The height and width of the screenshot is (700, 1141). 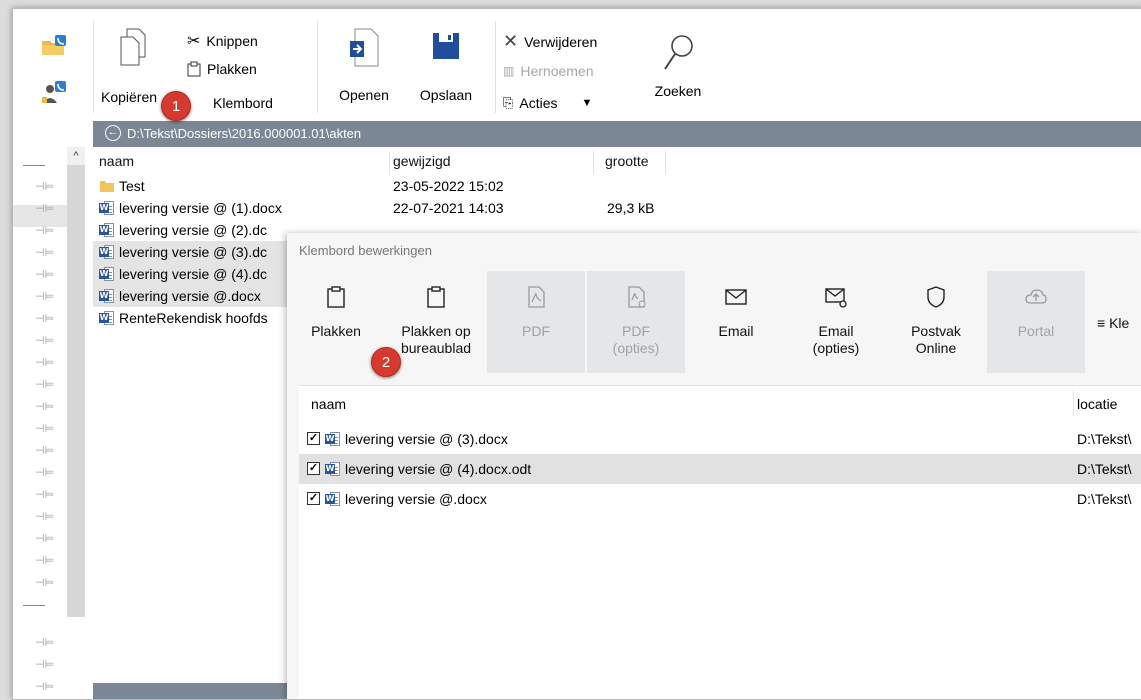 I want to click on person-phone-icon, so click(x=54, y=92).